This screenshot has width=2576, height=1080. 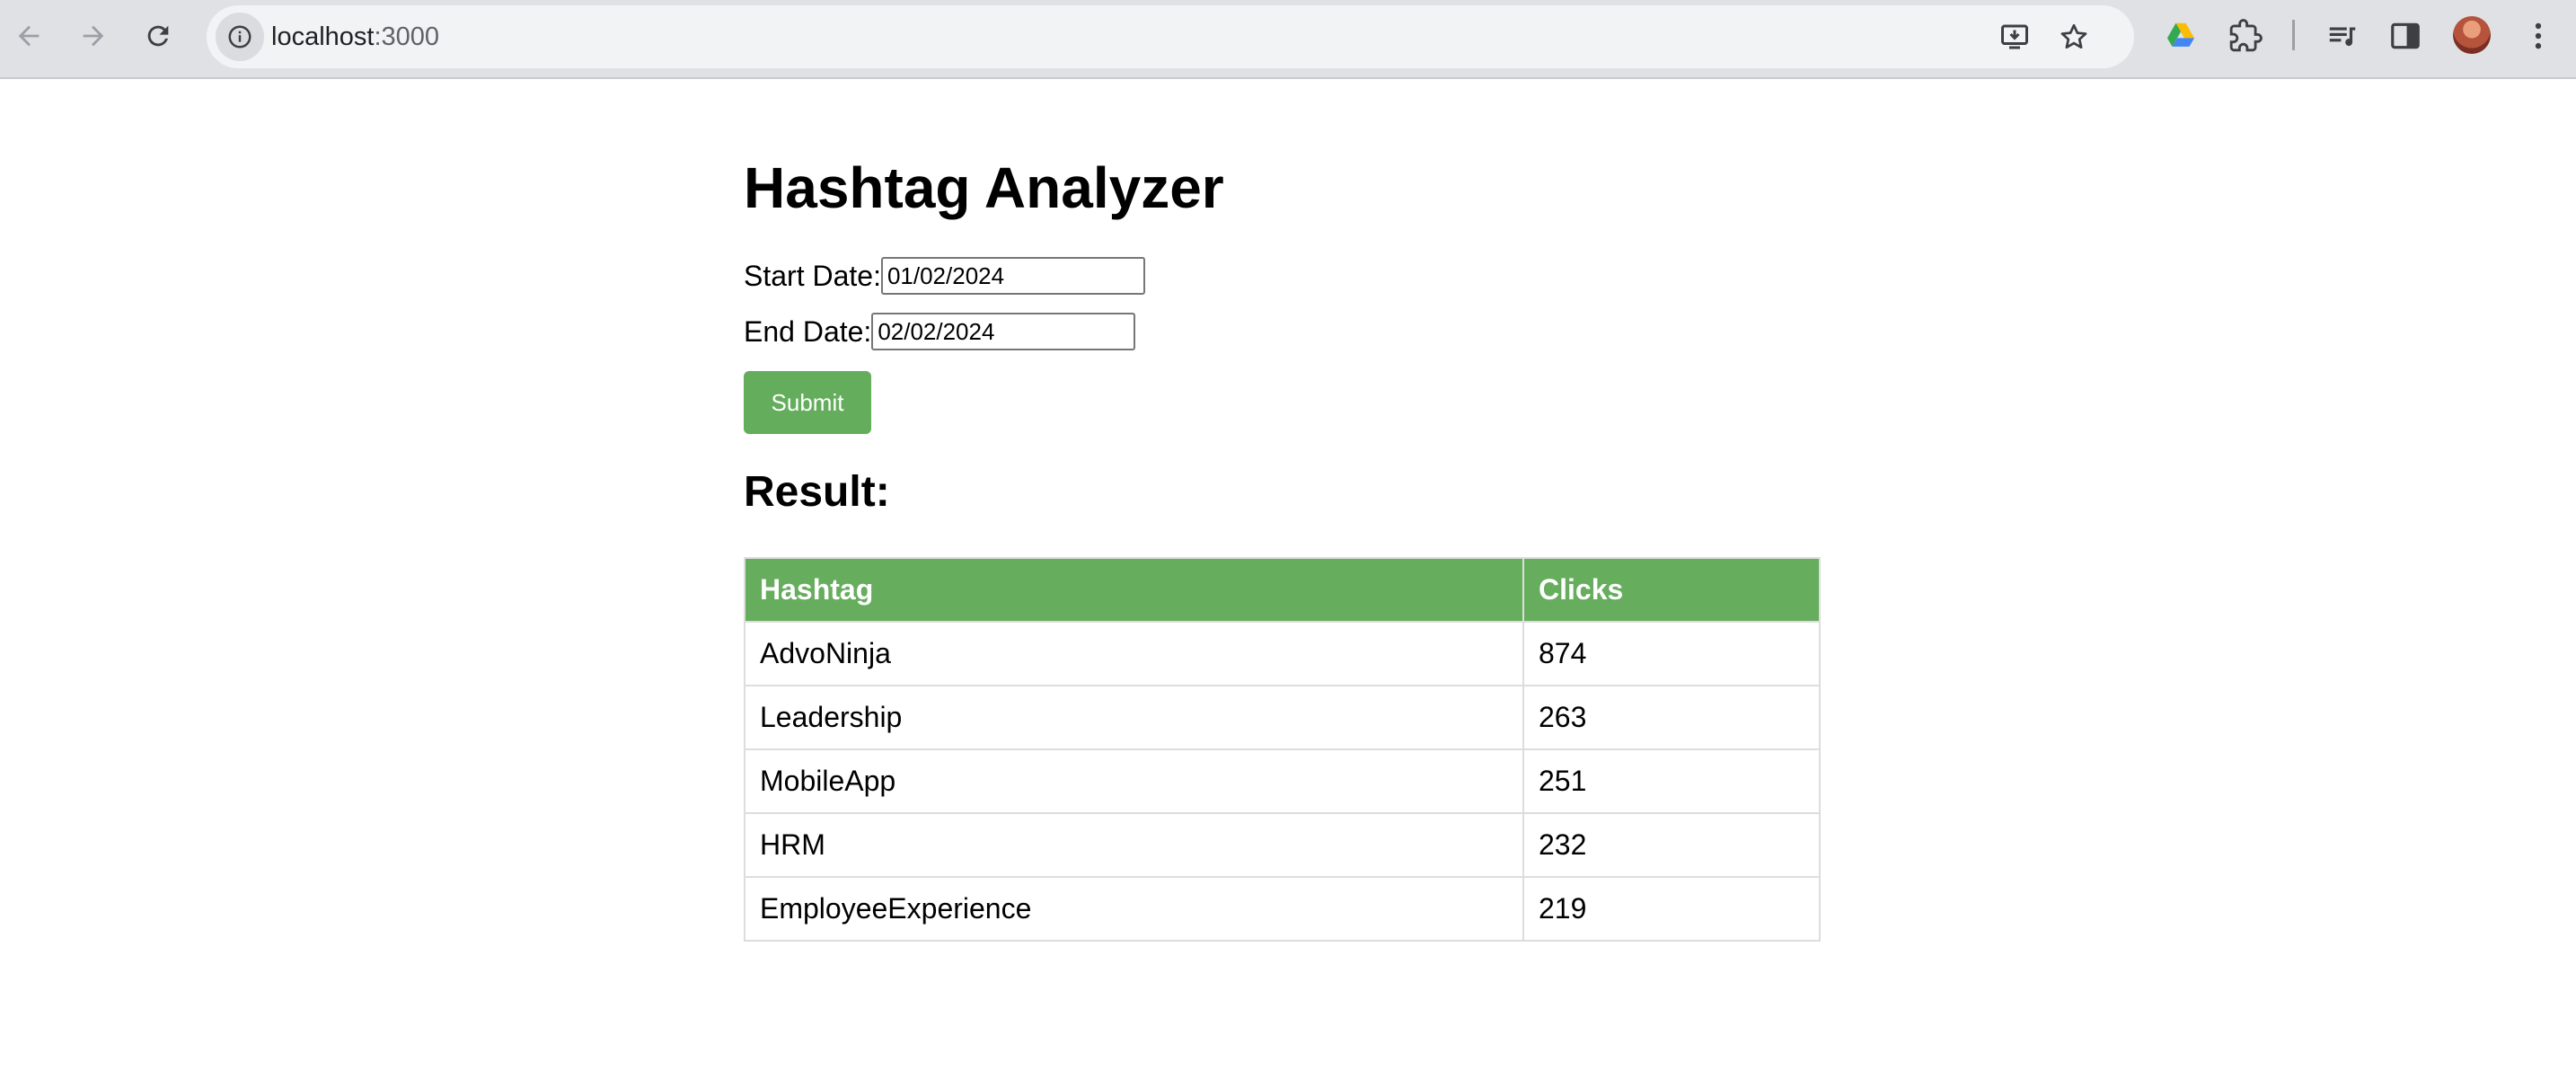 I want to click on start-date-label: Start Date:, so click(x=812, y=275).